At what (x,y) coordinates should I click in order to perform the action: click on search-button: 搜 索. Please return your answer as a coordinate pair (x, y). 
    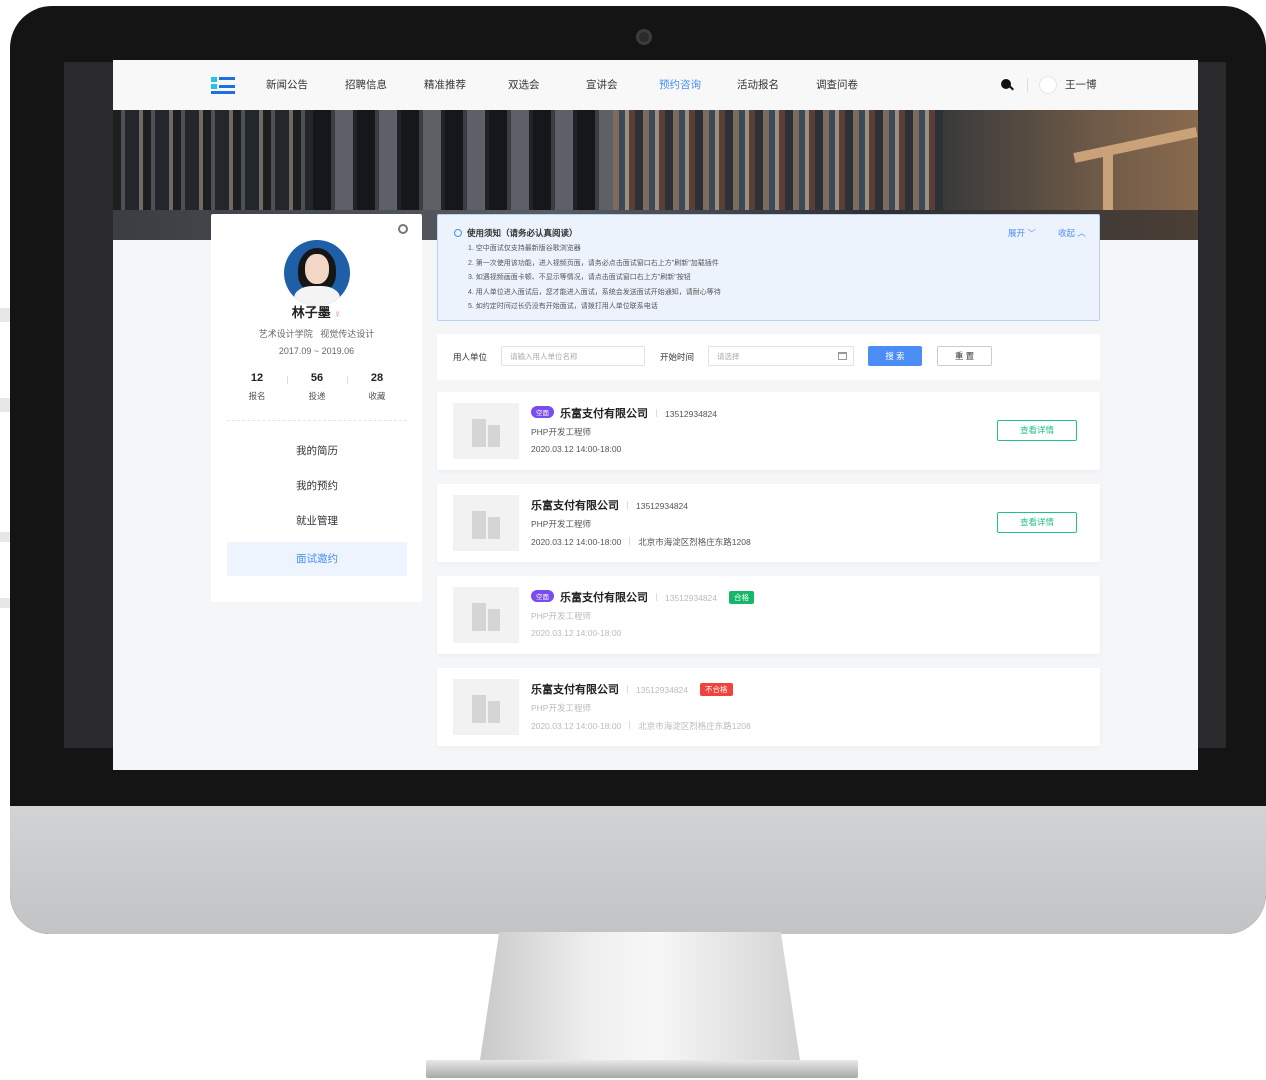
    Looking at the image, I should click on (895, 356).